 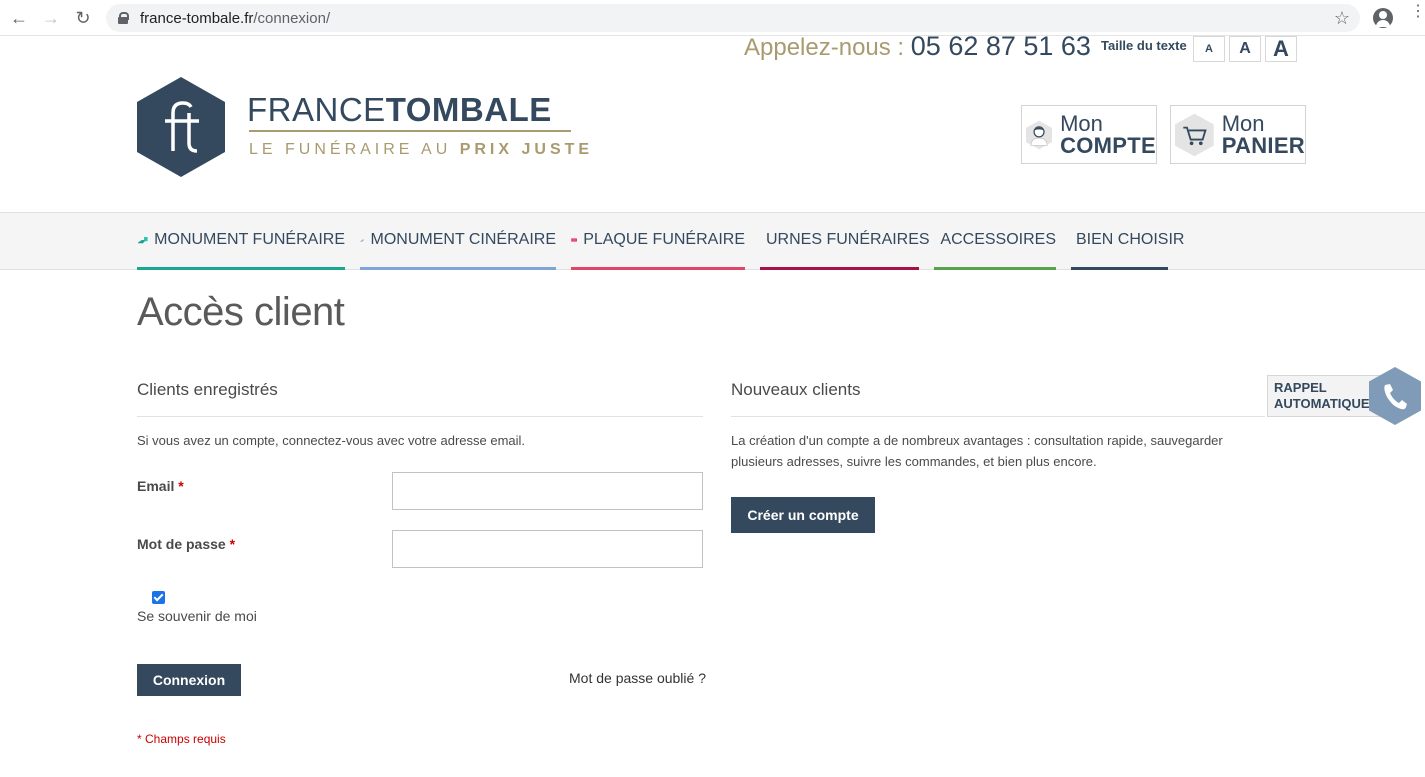 I want to click on account-line1: Mon, so click(x=1081, y=123).